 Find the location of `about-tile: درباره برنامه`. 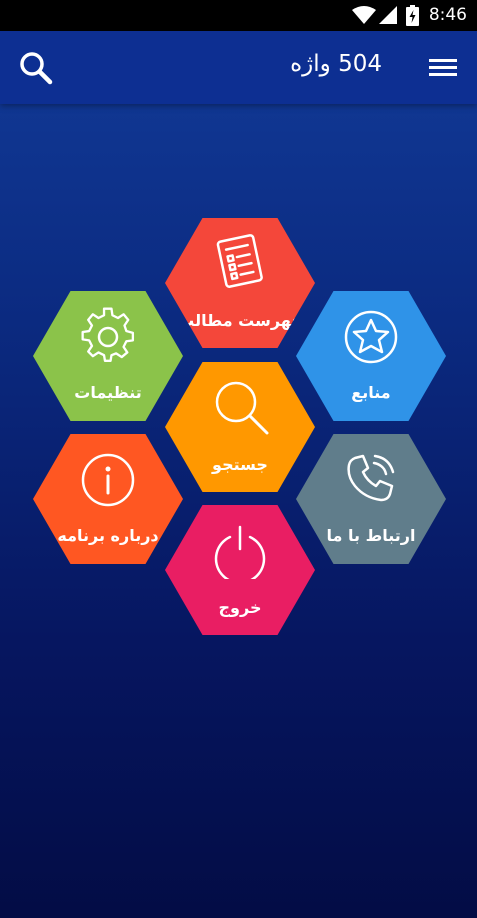

about-tile: درباره برنامه is located at coordinates (108, 499).